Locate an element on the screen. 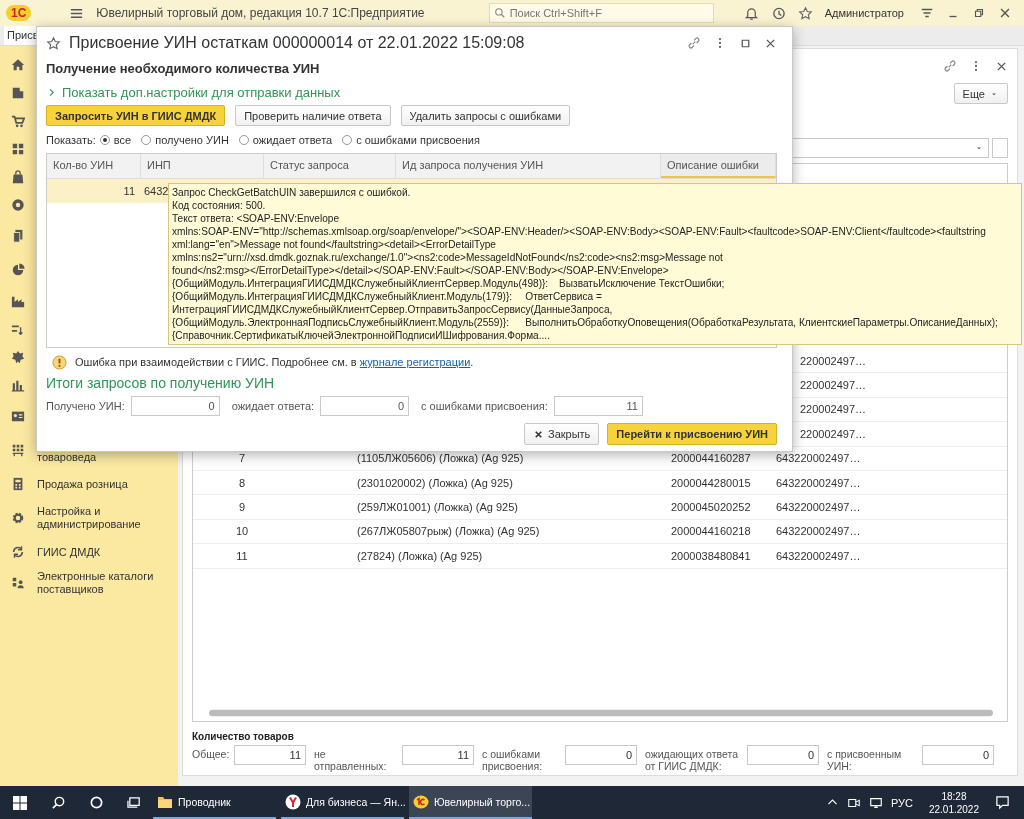  bar-chart-icon is located at coordinates (18, 385).